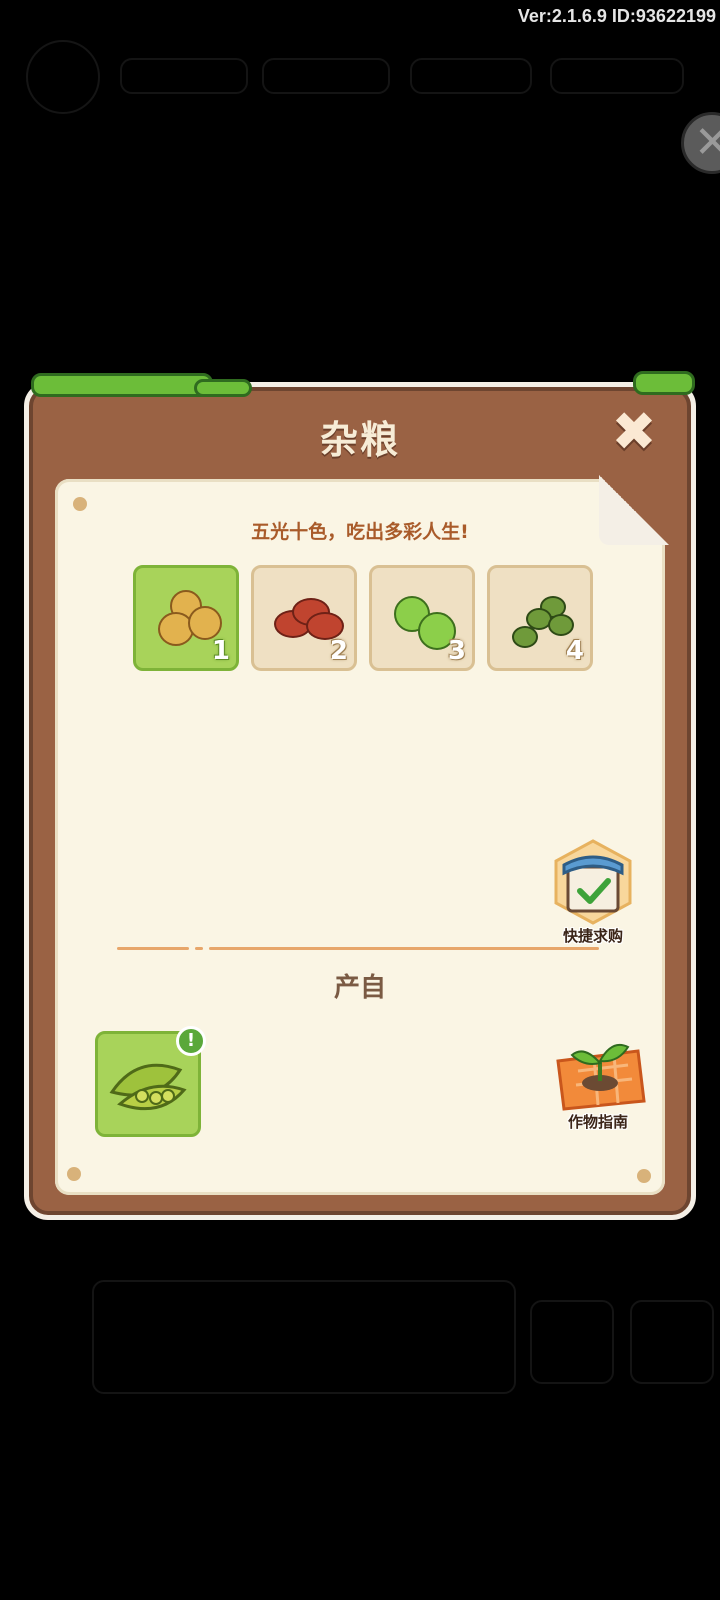 The height and width of the screenshot is (1600, 720). I want to click on grain-item-list: 1 2 3 4, so click(363, 618).